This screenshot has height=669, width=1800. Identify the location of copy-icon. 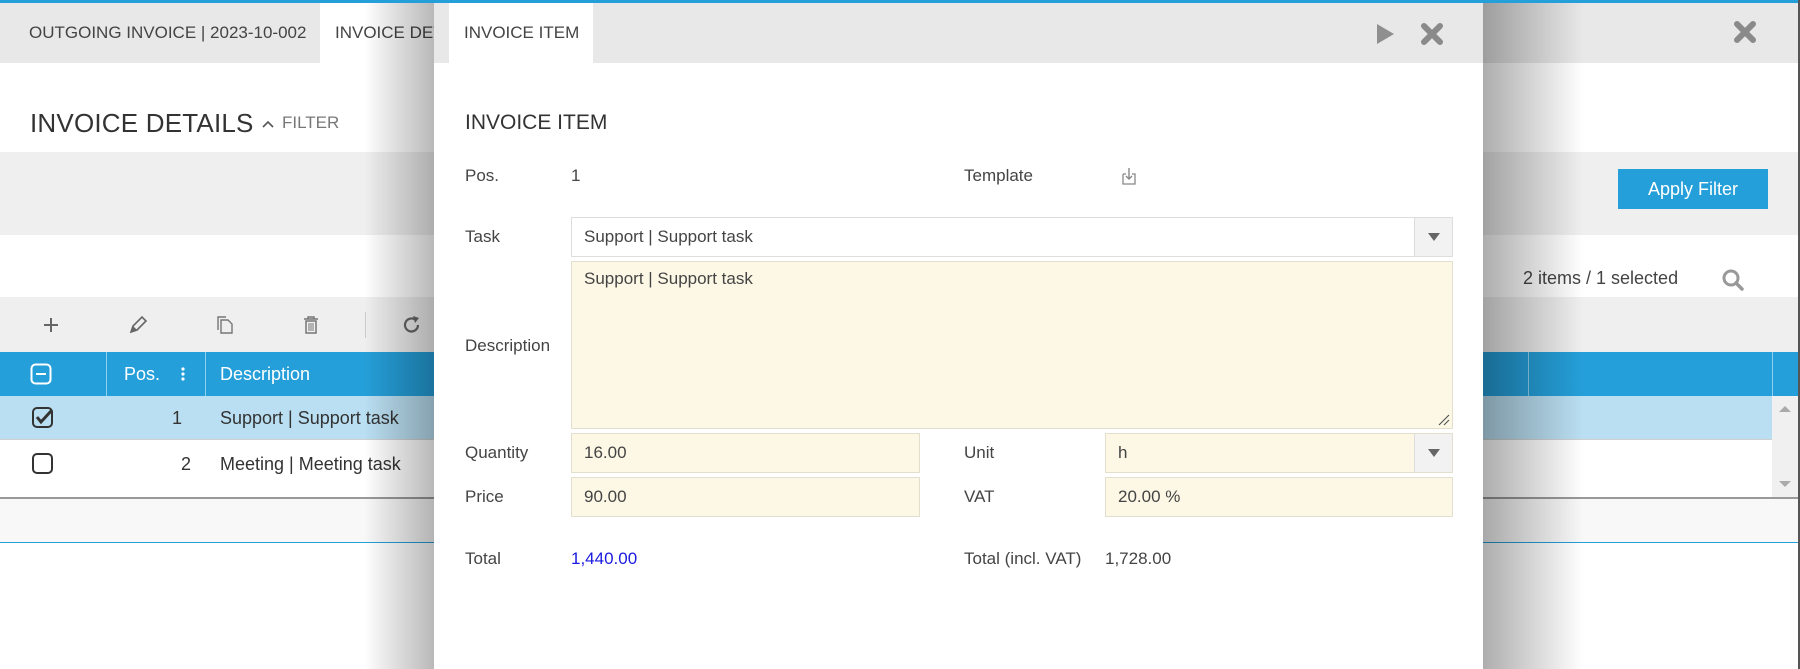
(225, 325).